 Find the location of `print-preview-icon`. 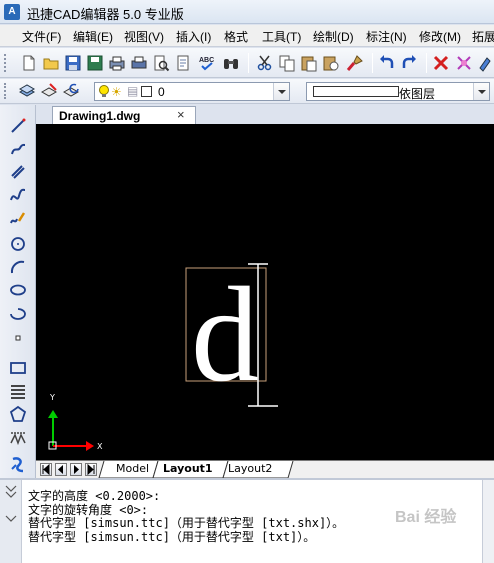

print-preview-icon is located at coordinates (161, 63).